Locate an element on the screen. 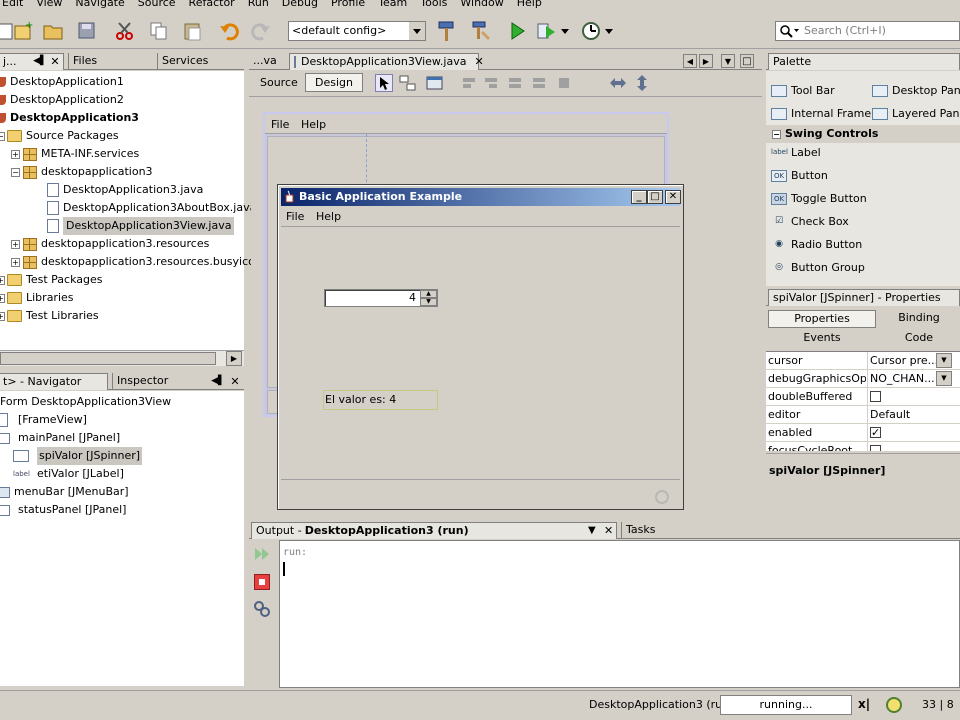 Image resolution: width=960 pixels, height=720 pixels. menu-profile: Profile is located at coordinates (348, 6).